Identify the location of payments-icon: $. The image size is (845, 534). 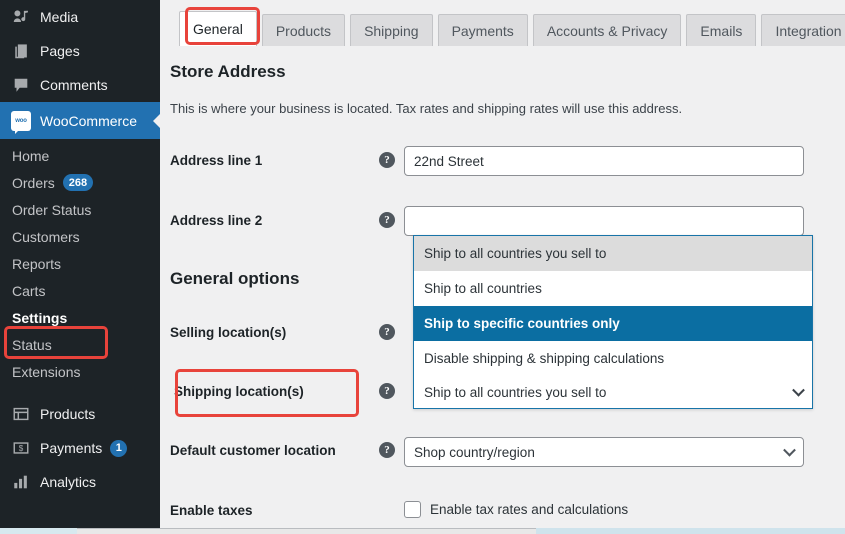
(21, 448).